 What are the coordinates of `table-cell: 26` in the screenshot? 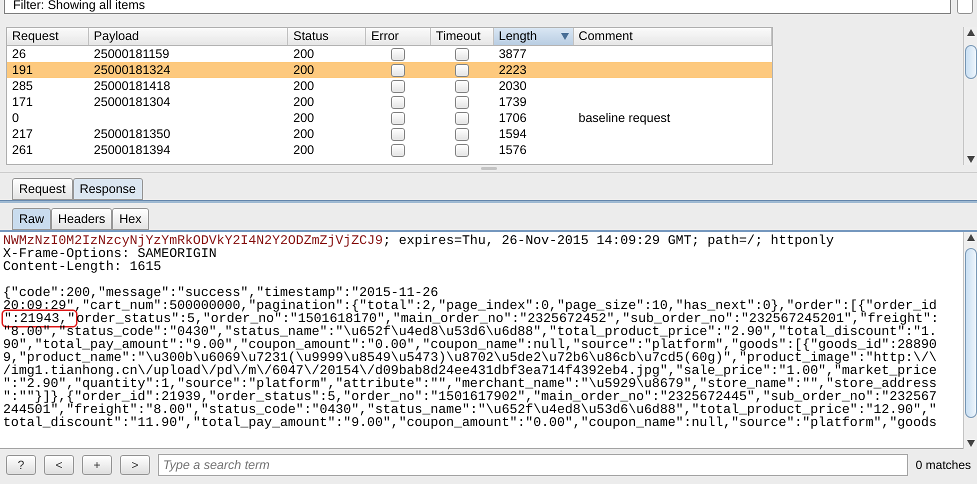 It's located at (19, 53).